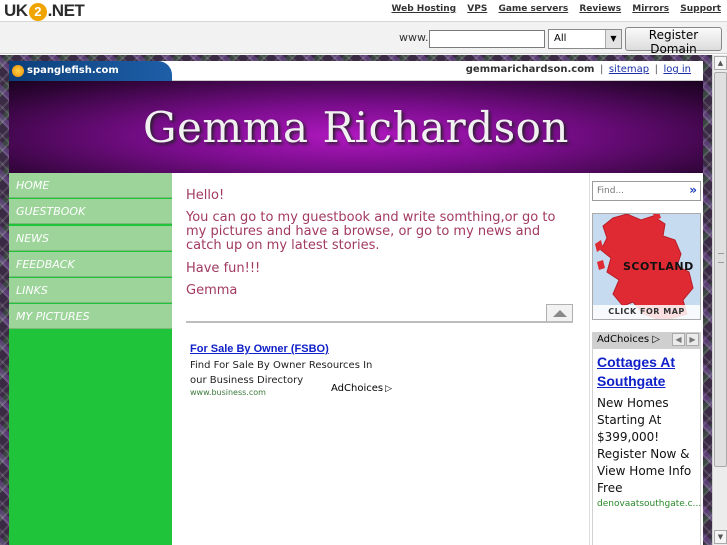 The height and width of the screenshot is (545, 727). Describe the element at coordinates (16, 10) in the screenshot. I see `host-logo-left: UK` at that location.